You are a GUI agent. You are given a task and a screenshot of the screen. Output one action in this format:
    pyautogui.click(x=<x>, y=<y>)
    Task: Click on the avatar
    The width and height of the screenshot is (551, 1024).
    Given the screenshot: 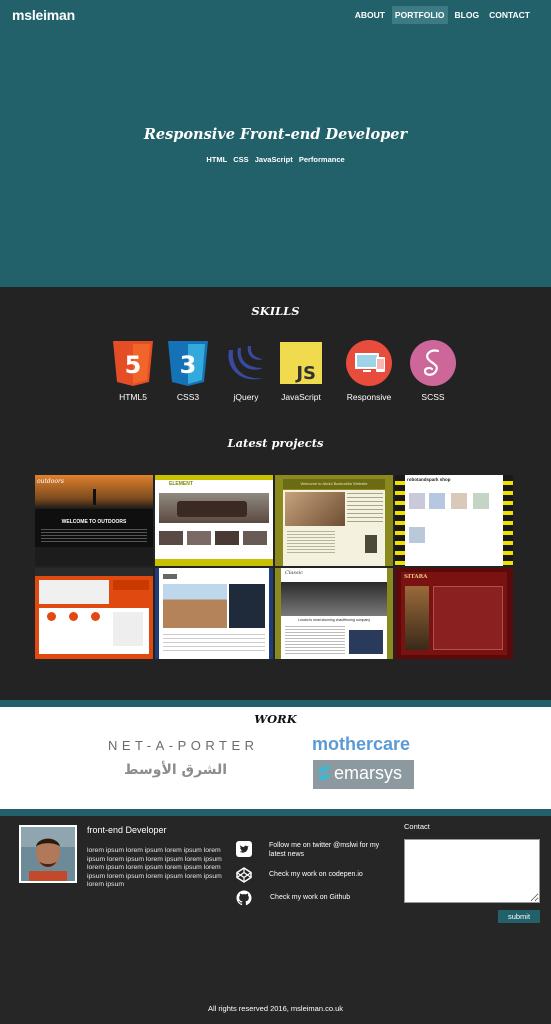 What is the action you would take?
    pyautogui.click(x=48, y=854)
    